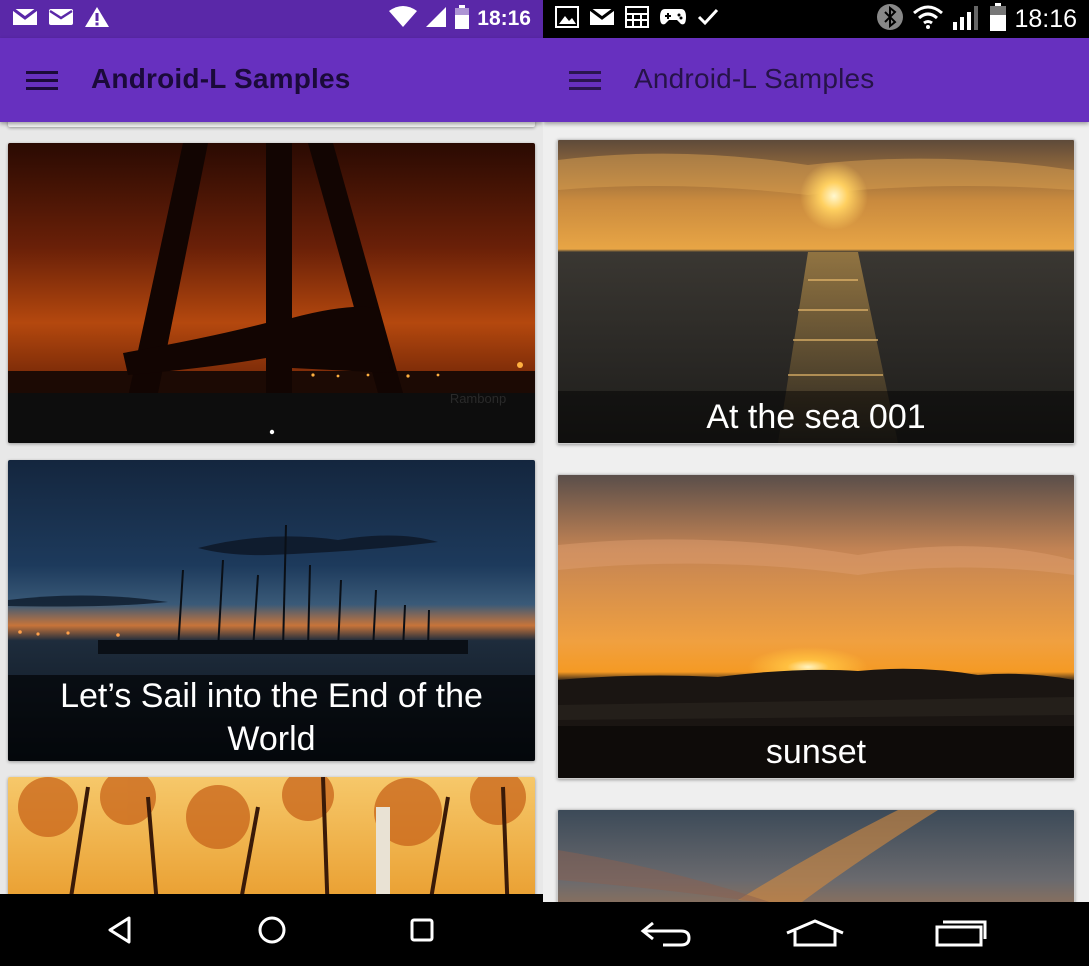 This screenshot has height=966, width=1089. I want to click on image-icon, so click(567, 19).